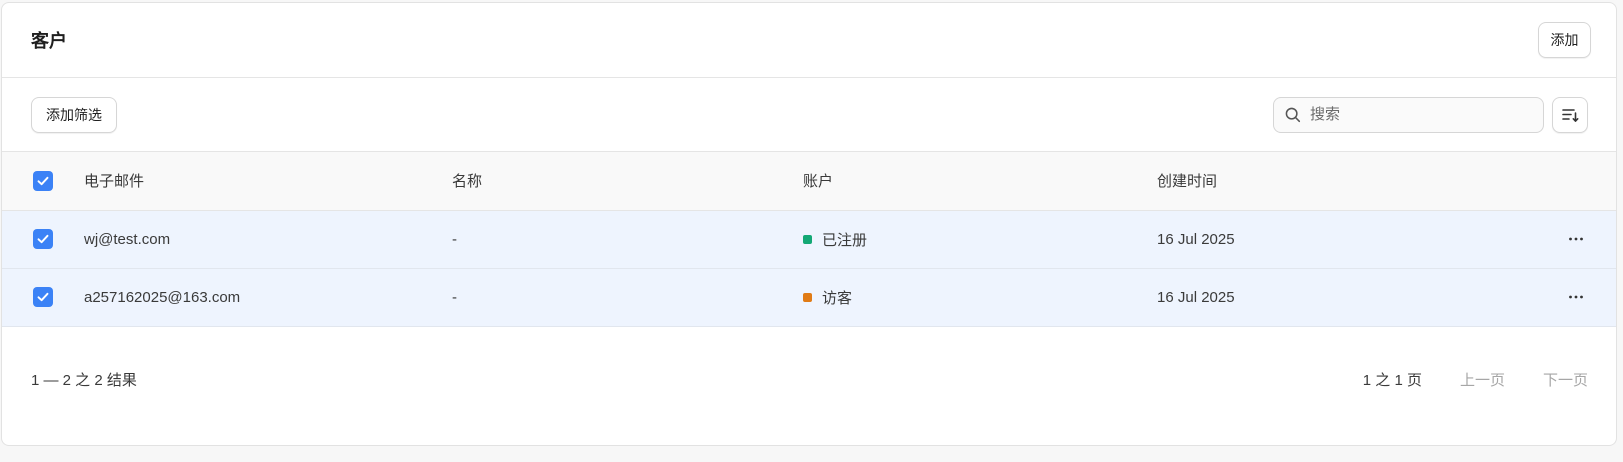 The height and width of the screenshot is (462, 1623). Describe the element at coordinates (980, 239) in the screenshot. I see `account-cell: 已注册` at that location.